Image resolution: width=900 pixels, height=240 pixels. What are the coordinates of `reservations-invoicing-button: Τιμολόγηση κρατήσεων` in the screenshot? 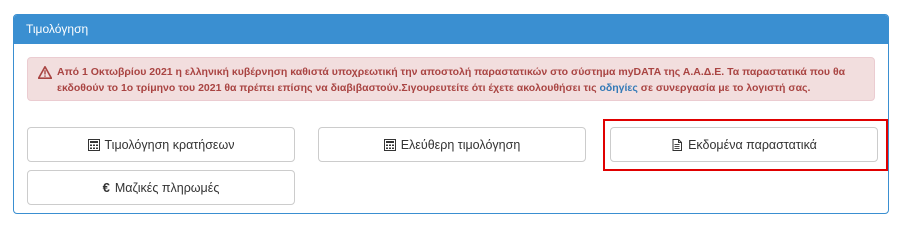 It's located at (161, 144).